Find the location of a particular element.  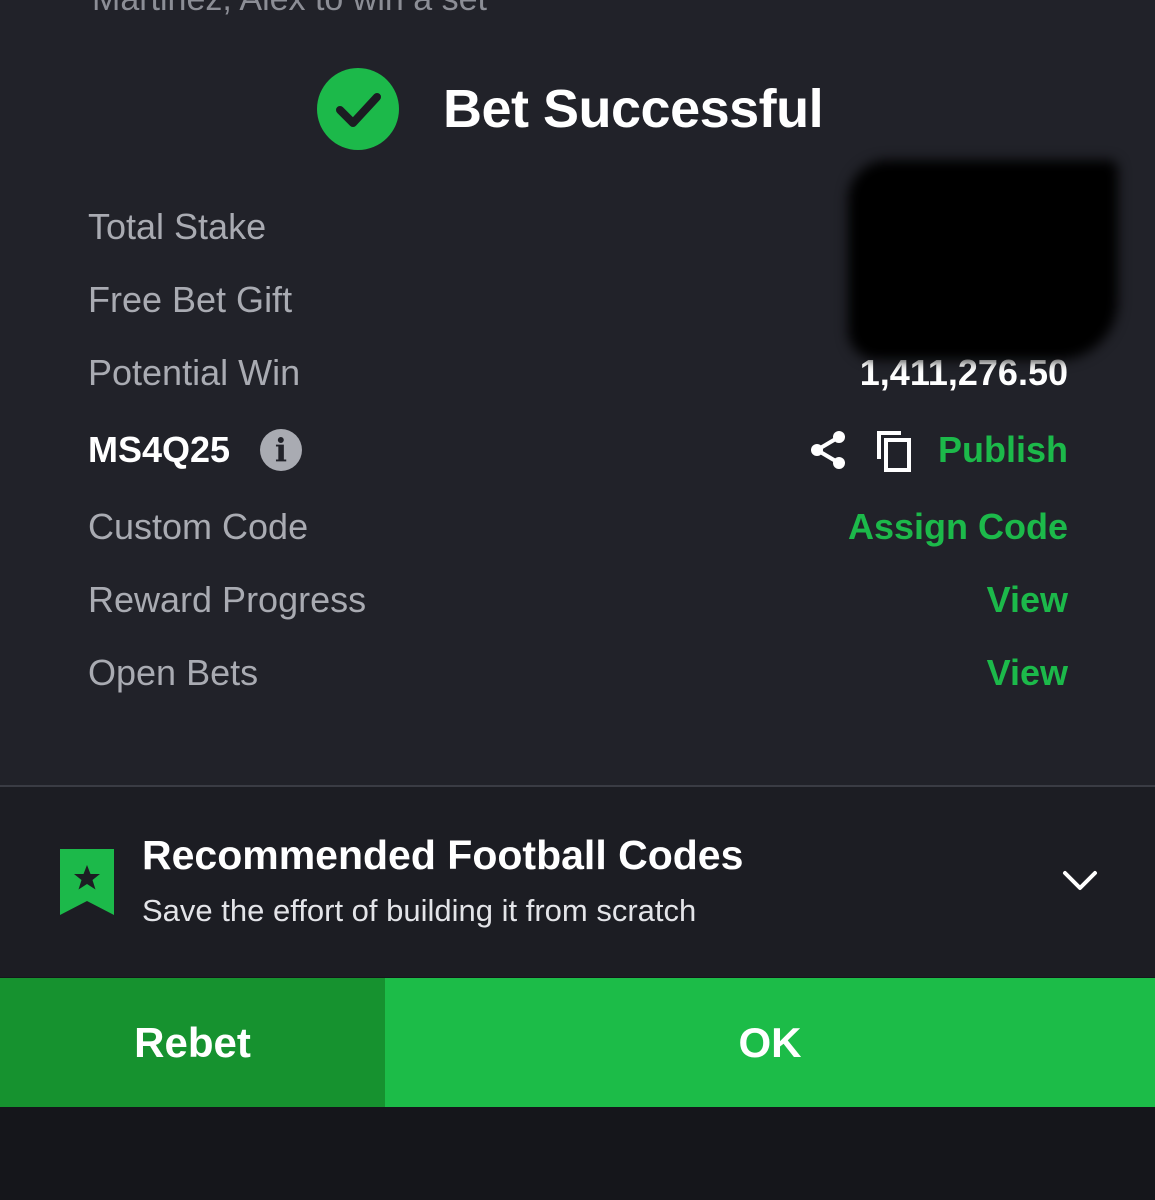

reward-progress-view-link: View is located at coordinates (1027, 600).